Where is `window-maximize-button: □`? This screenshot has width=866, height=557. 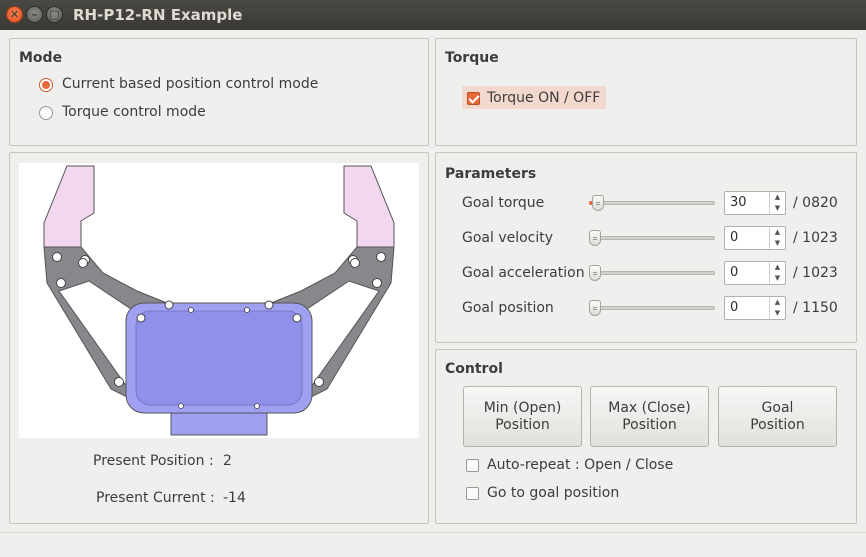
window-maximize-button: □ is located at coordinates (54, 14).